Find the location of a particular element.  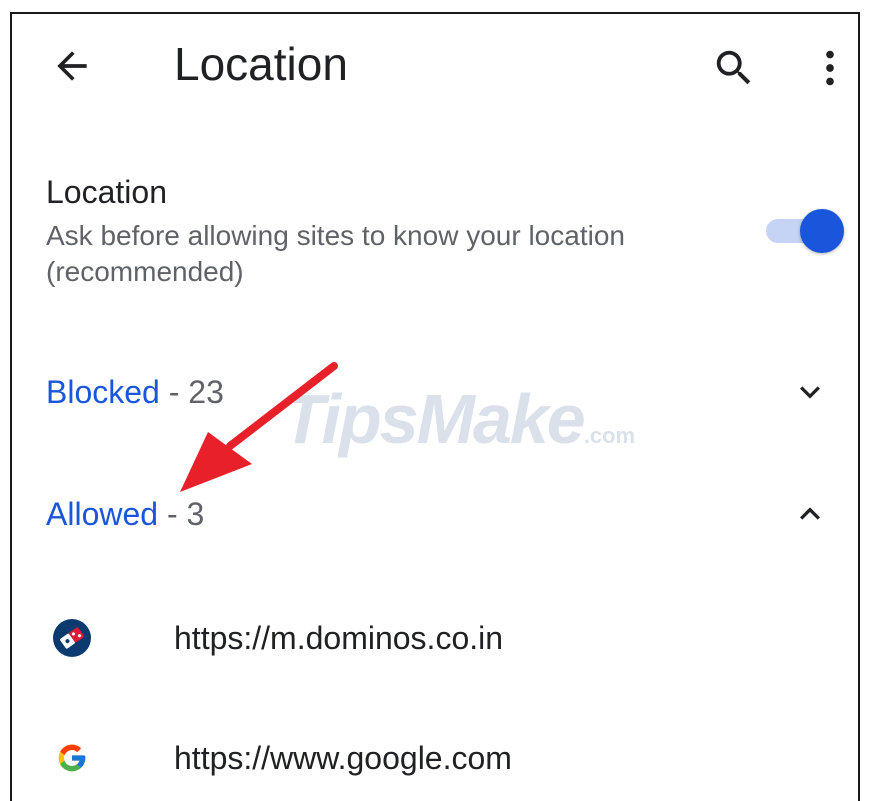

blocked-section-header: Blocked - 23 is located at coordinates (135, 392).